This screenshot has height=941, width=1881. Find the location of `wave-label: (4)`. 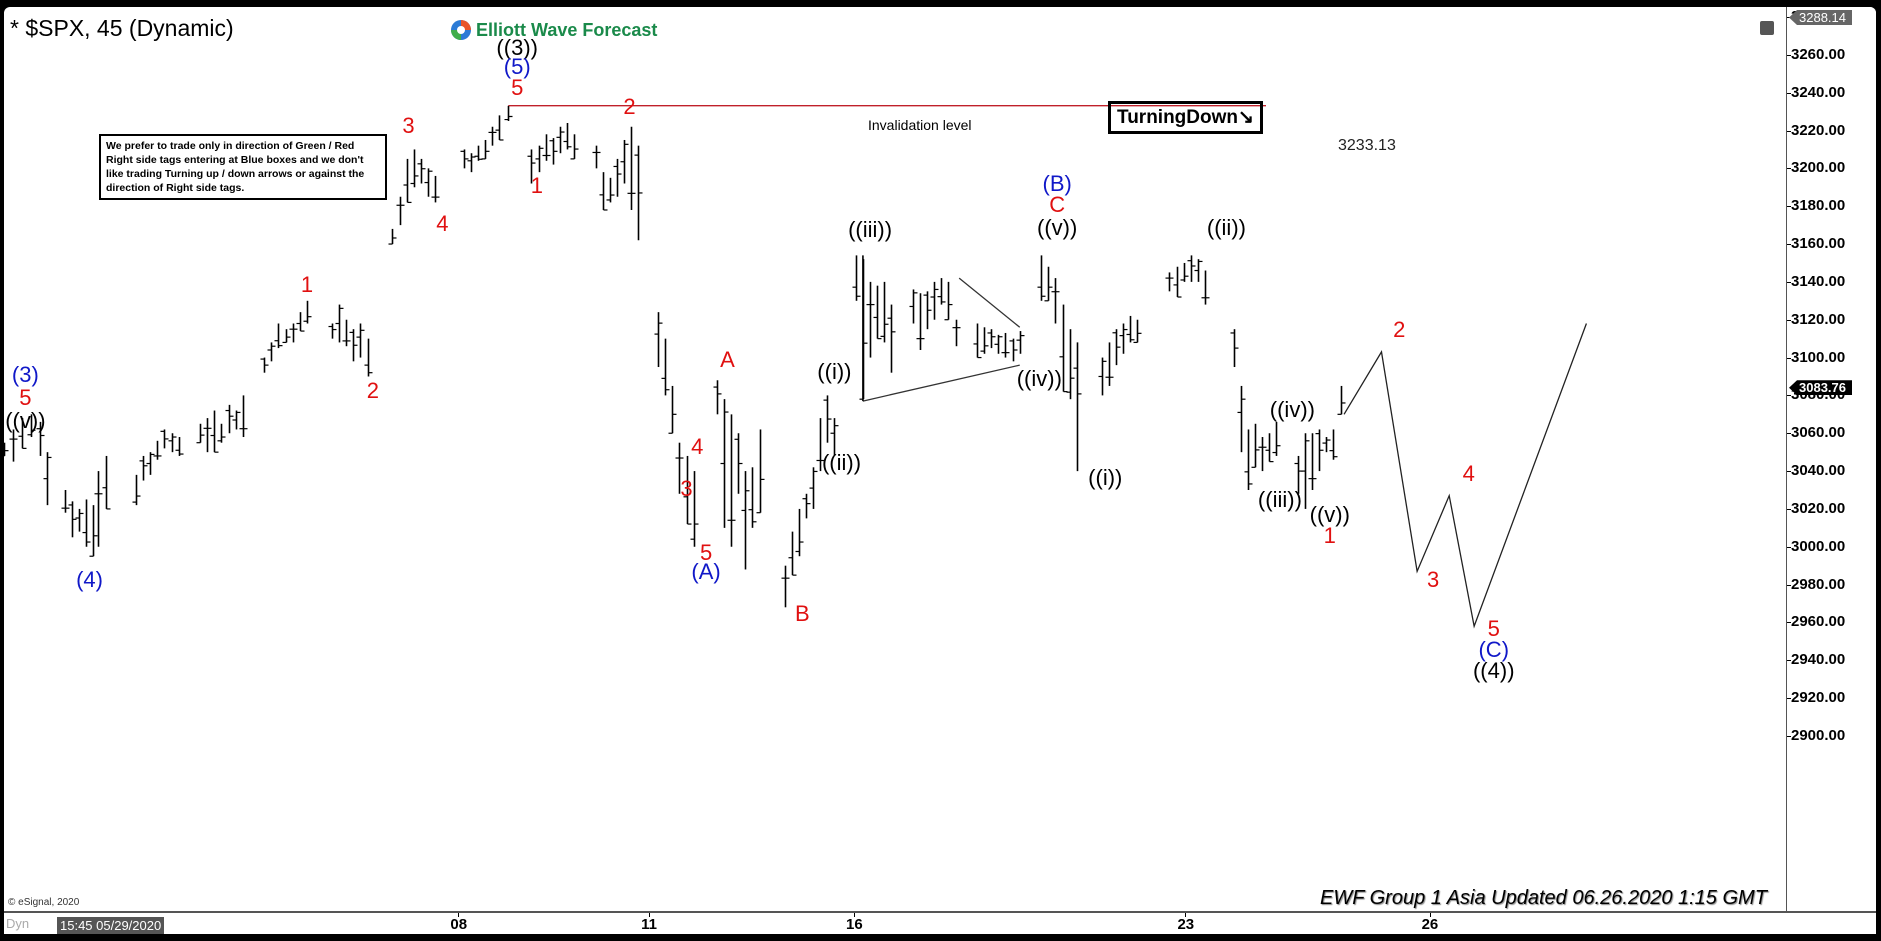

wave-label: (4) is located at coordinates (89, 579).